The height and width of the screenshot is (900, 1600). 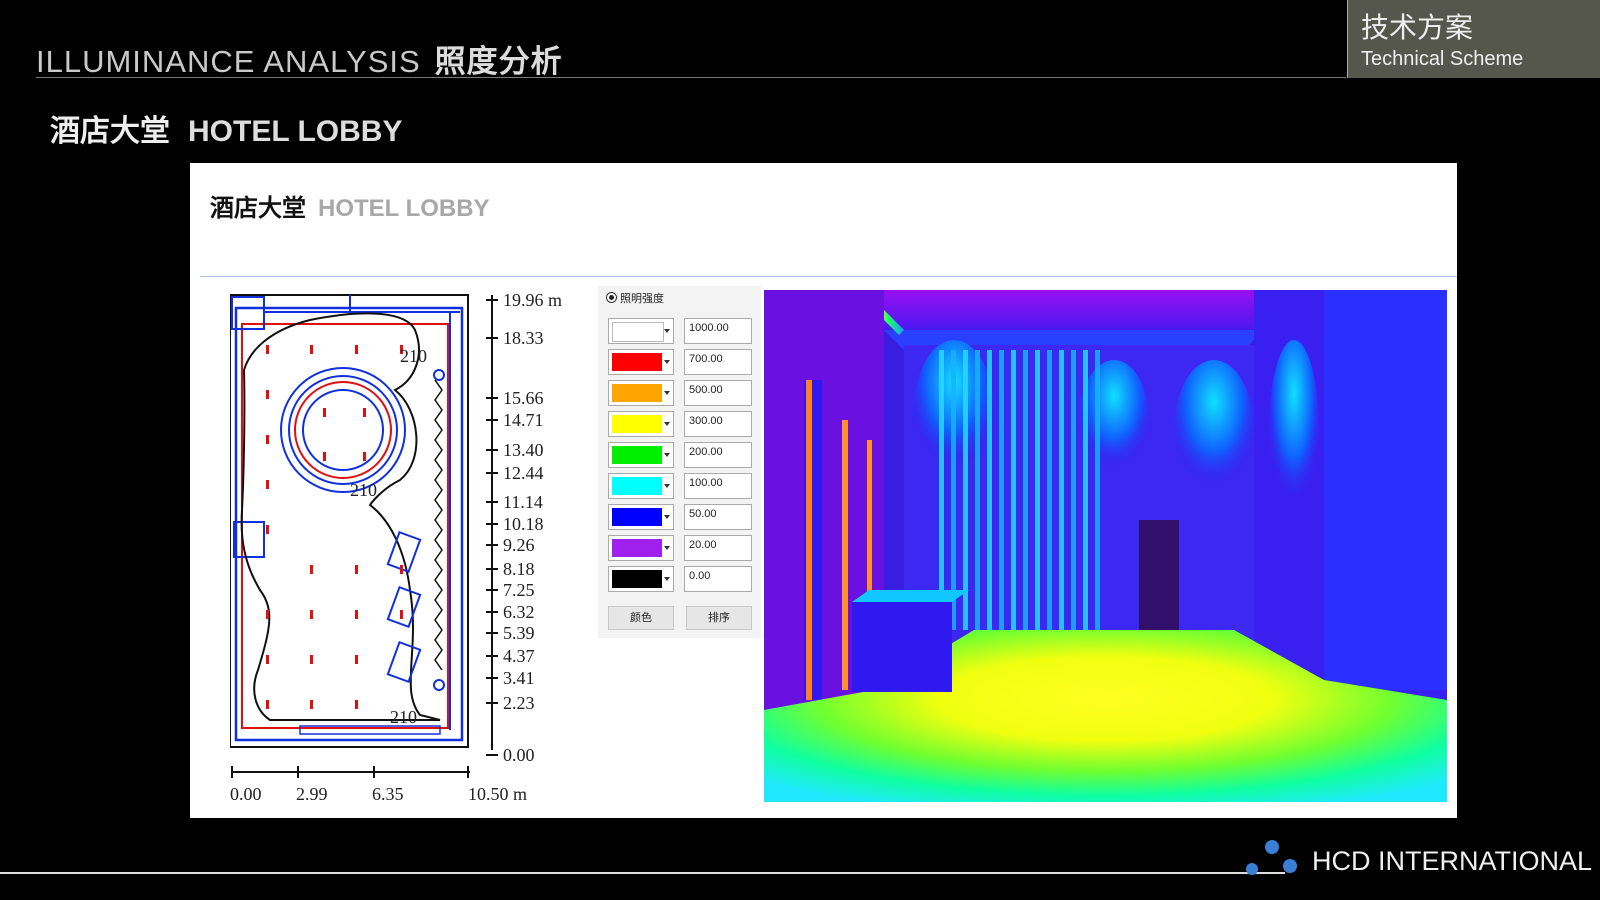 I want to click on threshold-input: 50.00, so click(x=718, y=517).